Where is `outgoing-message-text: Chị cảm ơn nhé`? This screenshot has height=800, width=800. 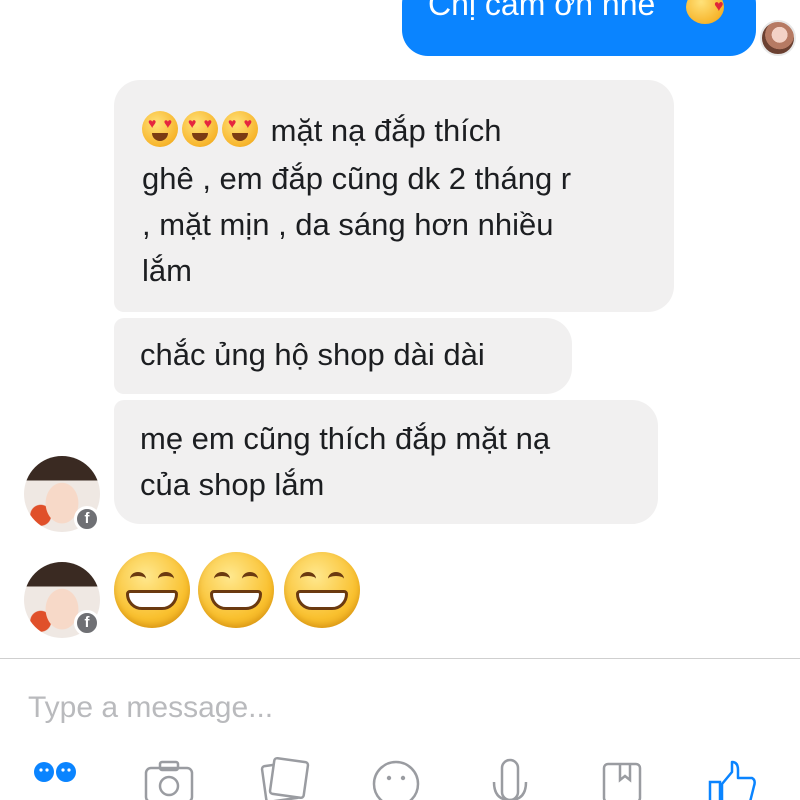
outgoing-message-text: Chị cảm ơn nhé is located at coordinates (542, 11).